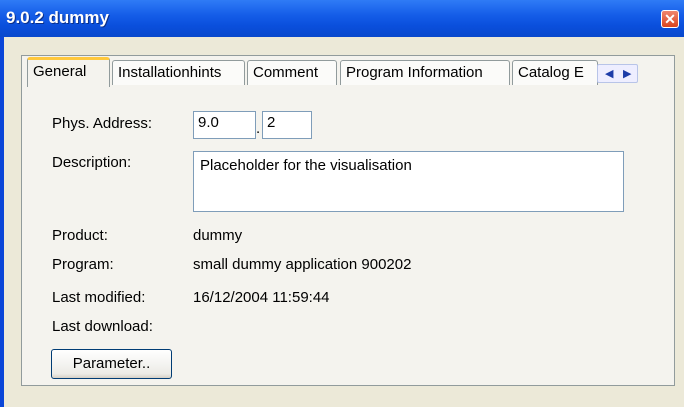 This screenshot has width=684, height=407. What do you see at coordinates (99, 297) in the screenshot?
I see `last-modified-label: Last modified:` at bounding box center [99, 297].